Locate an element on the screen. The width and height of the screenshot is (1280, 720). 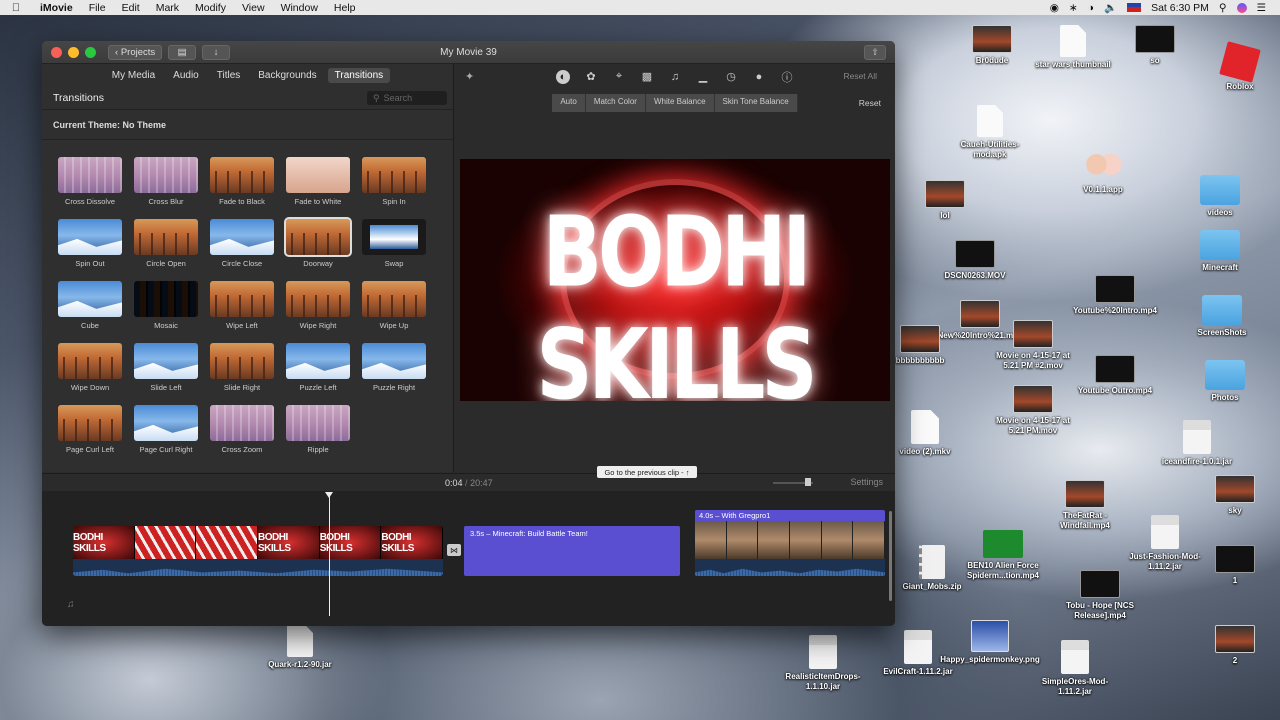
desktop-item: videos is located at coordinates (1220, 196).